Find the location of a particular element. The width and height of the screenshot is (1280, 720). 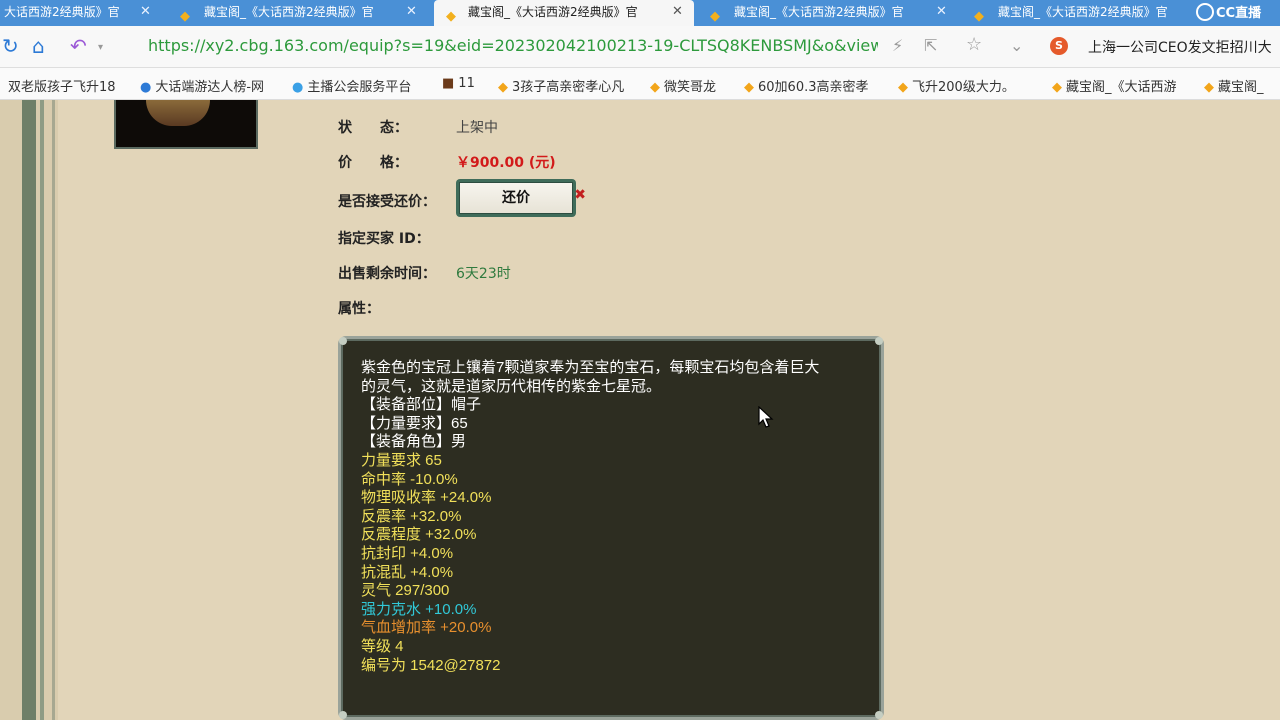

bookmark-item: 双老版孩子飞升18 is located at coordinates (69, 85).